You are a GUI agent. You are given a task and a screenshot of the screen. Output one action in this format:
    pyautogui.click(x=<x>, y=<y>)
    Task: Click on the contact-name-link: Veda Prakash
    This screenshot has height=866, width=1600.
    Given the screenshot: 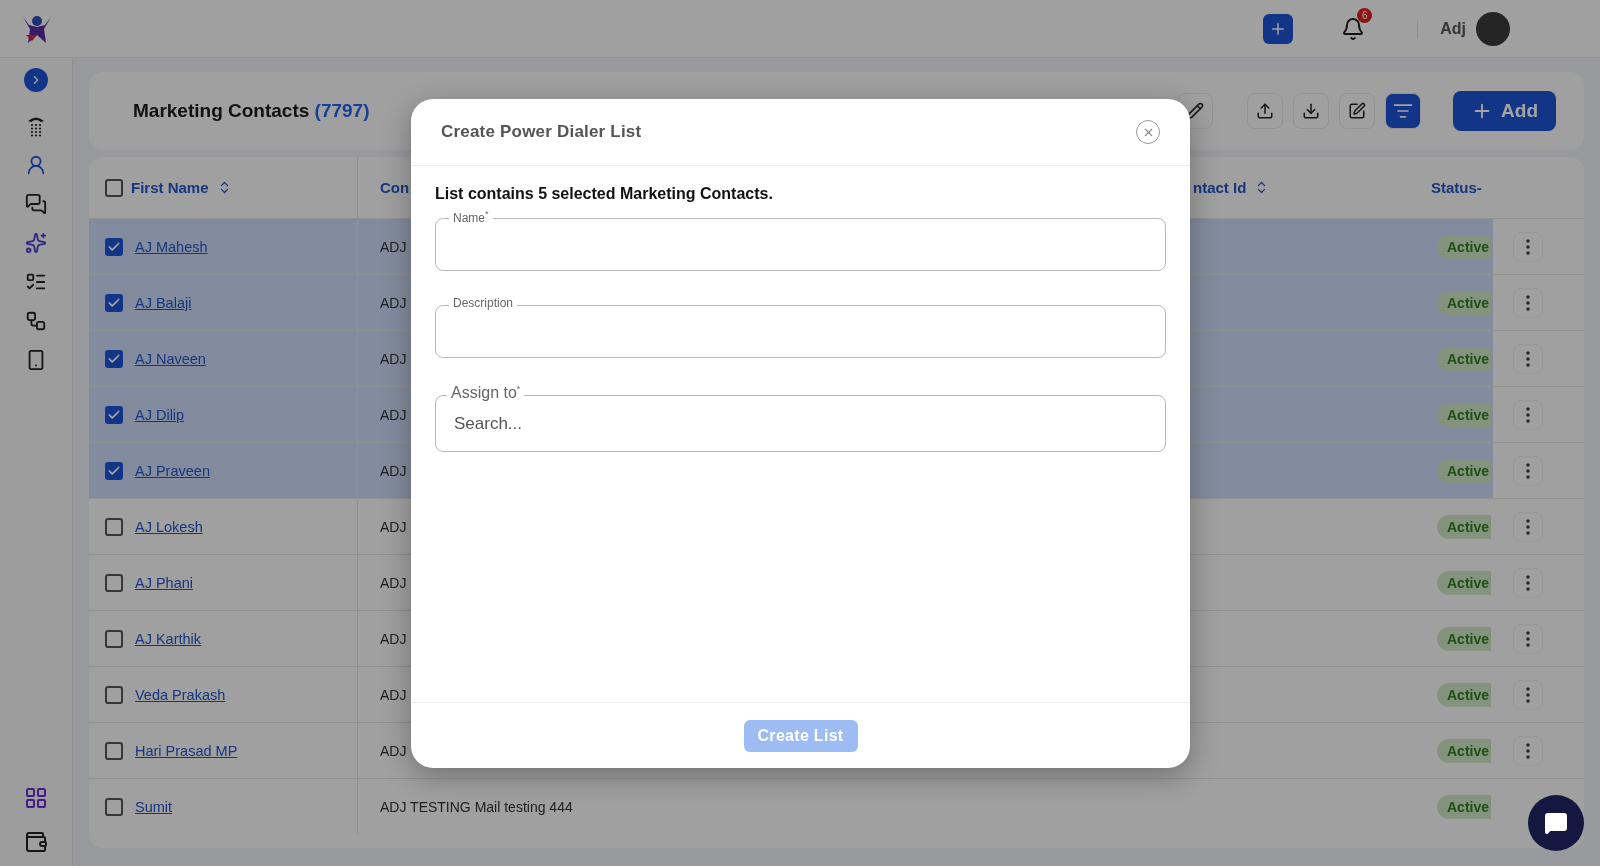 What is the action you would take?
    pyautogui.click(x=180, y=694)
    